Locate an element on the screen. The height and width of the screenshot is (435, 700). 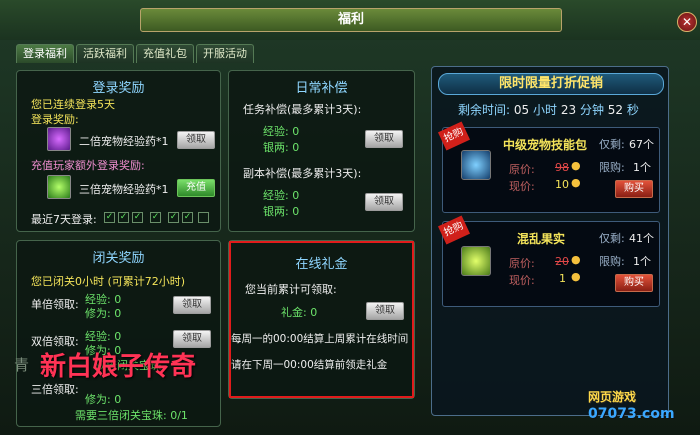
task-exp: 经验: 0 is located at coordinates (281, 131).